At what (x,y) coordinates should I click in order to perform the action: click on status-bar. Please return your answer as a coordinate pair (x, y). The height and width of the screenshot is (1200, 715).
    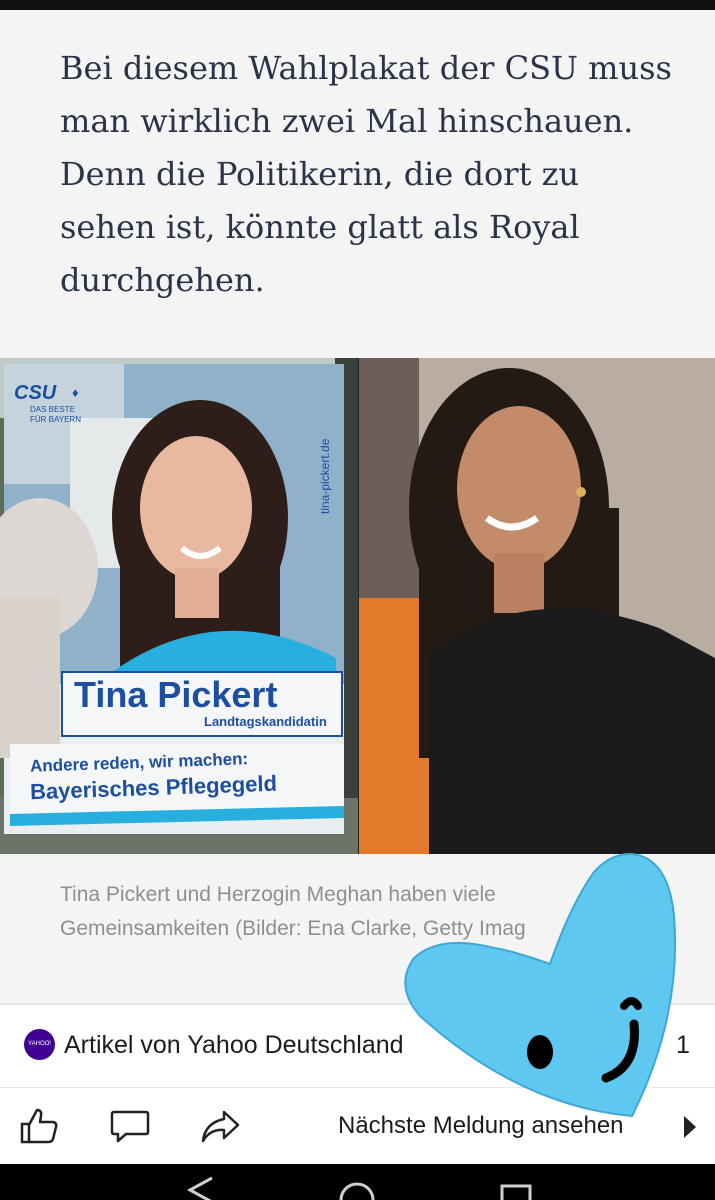
    Looking at the image, I should click on (357, 5).